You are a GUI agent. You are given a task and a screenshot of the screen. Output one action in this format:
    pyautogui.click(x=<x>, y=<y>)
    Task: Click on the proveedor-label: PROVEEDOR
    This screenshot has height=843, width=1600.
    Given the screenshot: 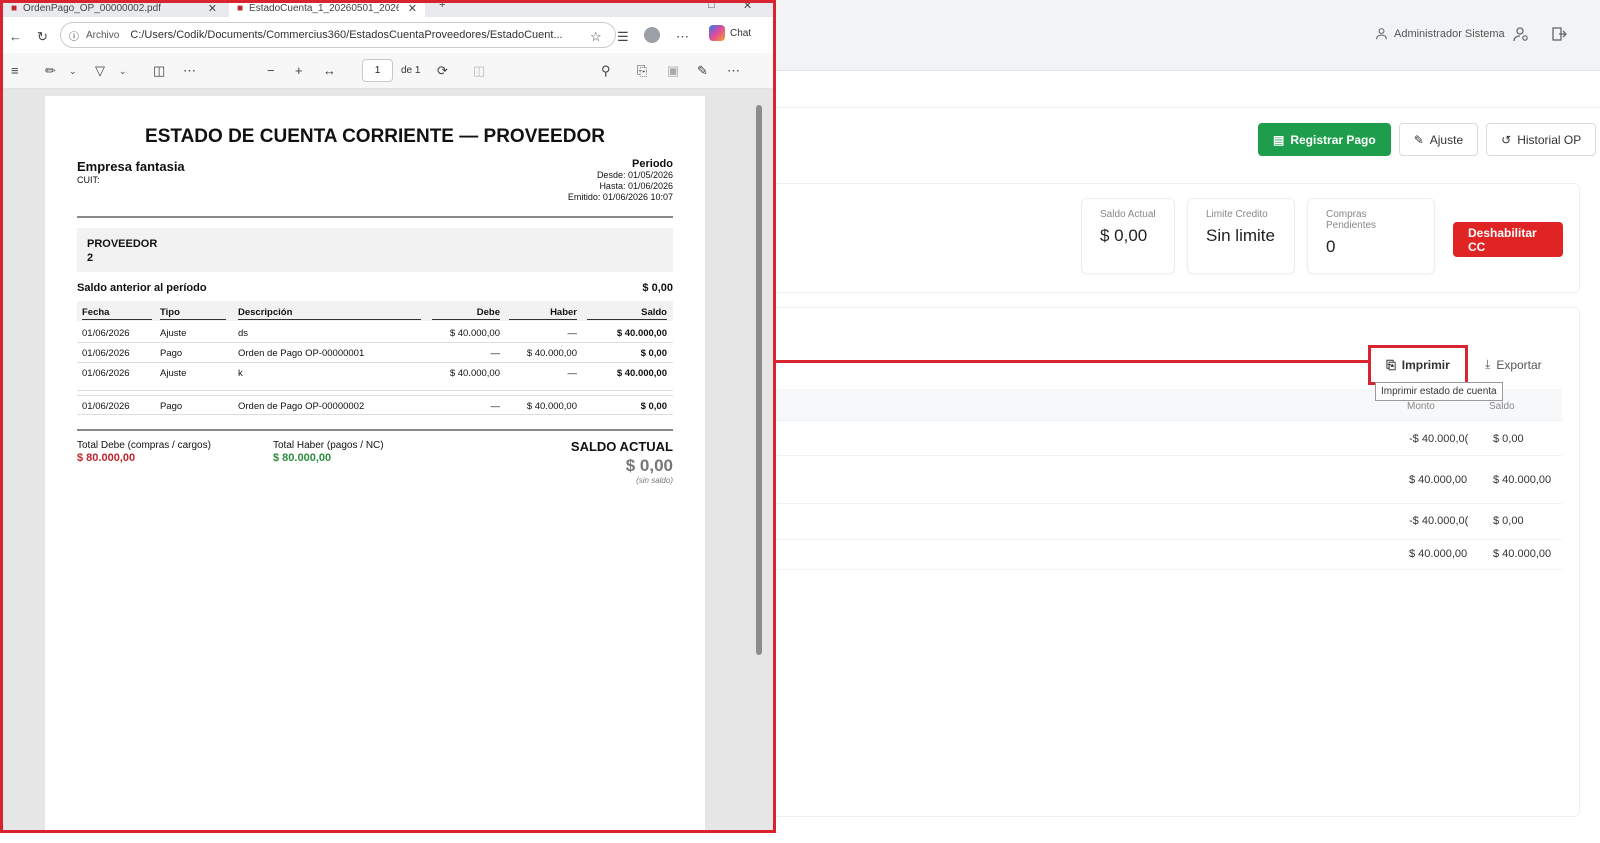 What is the action you would take?
    pyautogui.click(x=122, y=244)
    